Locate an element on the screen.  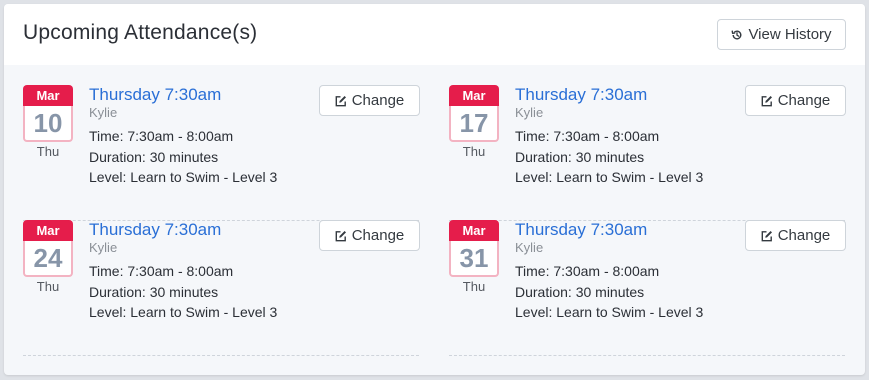
view-history-button: View History is located at coordinates (781, 34).